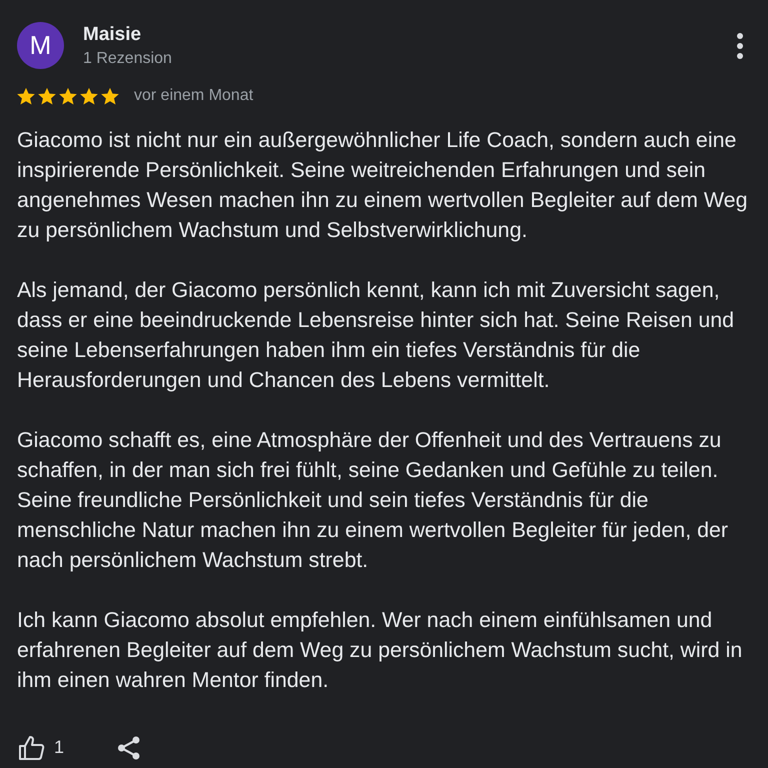 The image size is (768, 768). What do you see at coordinates (382, 185) in the screenshot?
I see `review-paragraph: Giacomo ist nicht nur ein außergewöhnlicher Life Coach, sondern auch eine inspirierende Persönlichkeit. Seine weitreichenden Erfahrungen und sein angenehmes Wesen machen ihn zu einem wertvollen Begleiter auf dem Weg zu persönlichem Wachstum und Selbstverwirklichung.` at bounding box center [382, 185].